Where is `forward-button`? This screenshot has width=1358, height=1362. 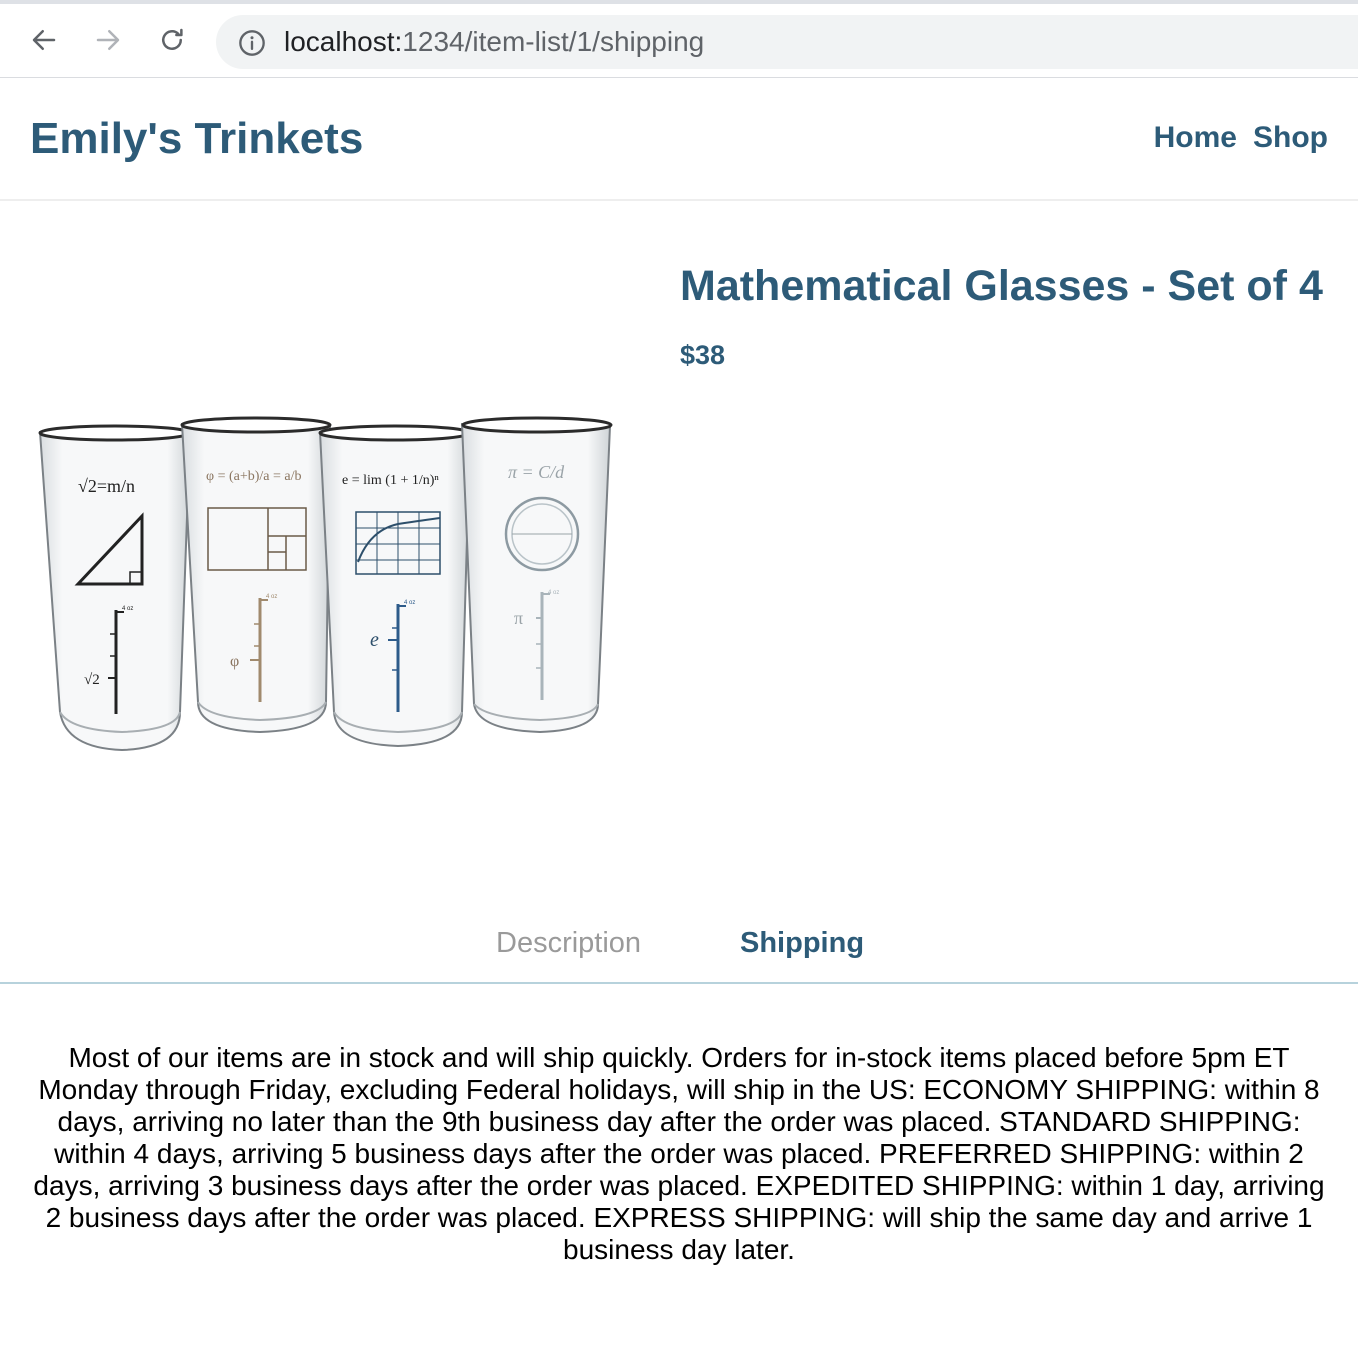
forward-button is located at coordinates (108, 40).